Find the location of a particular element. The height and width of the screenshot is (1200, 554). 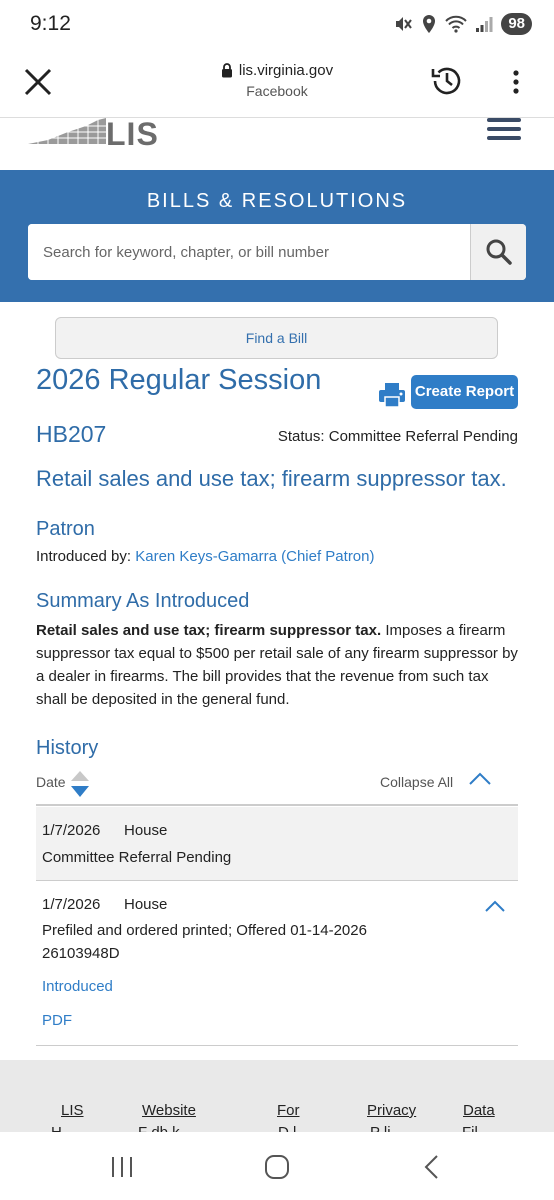

session-title: 2026 Regular Session is located at coordinates (179, 380).